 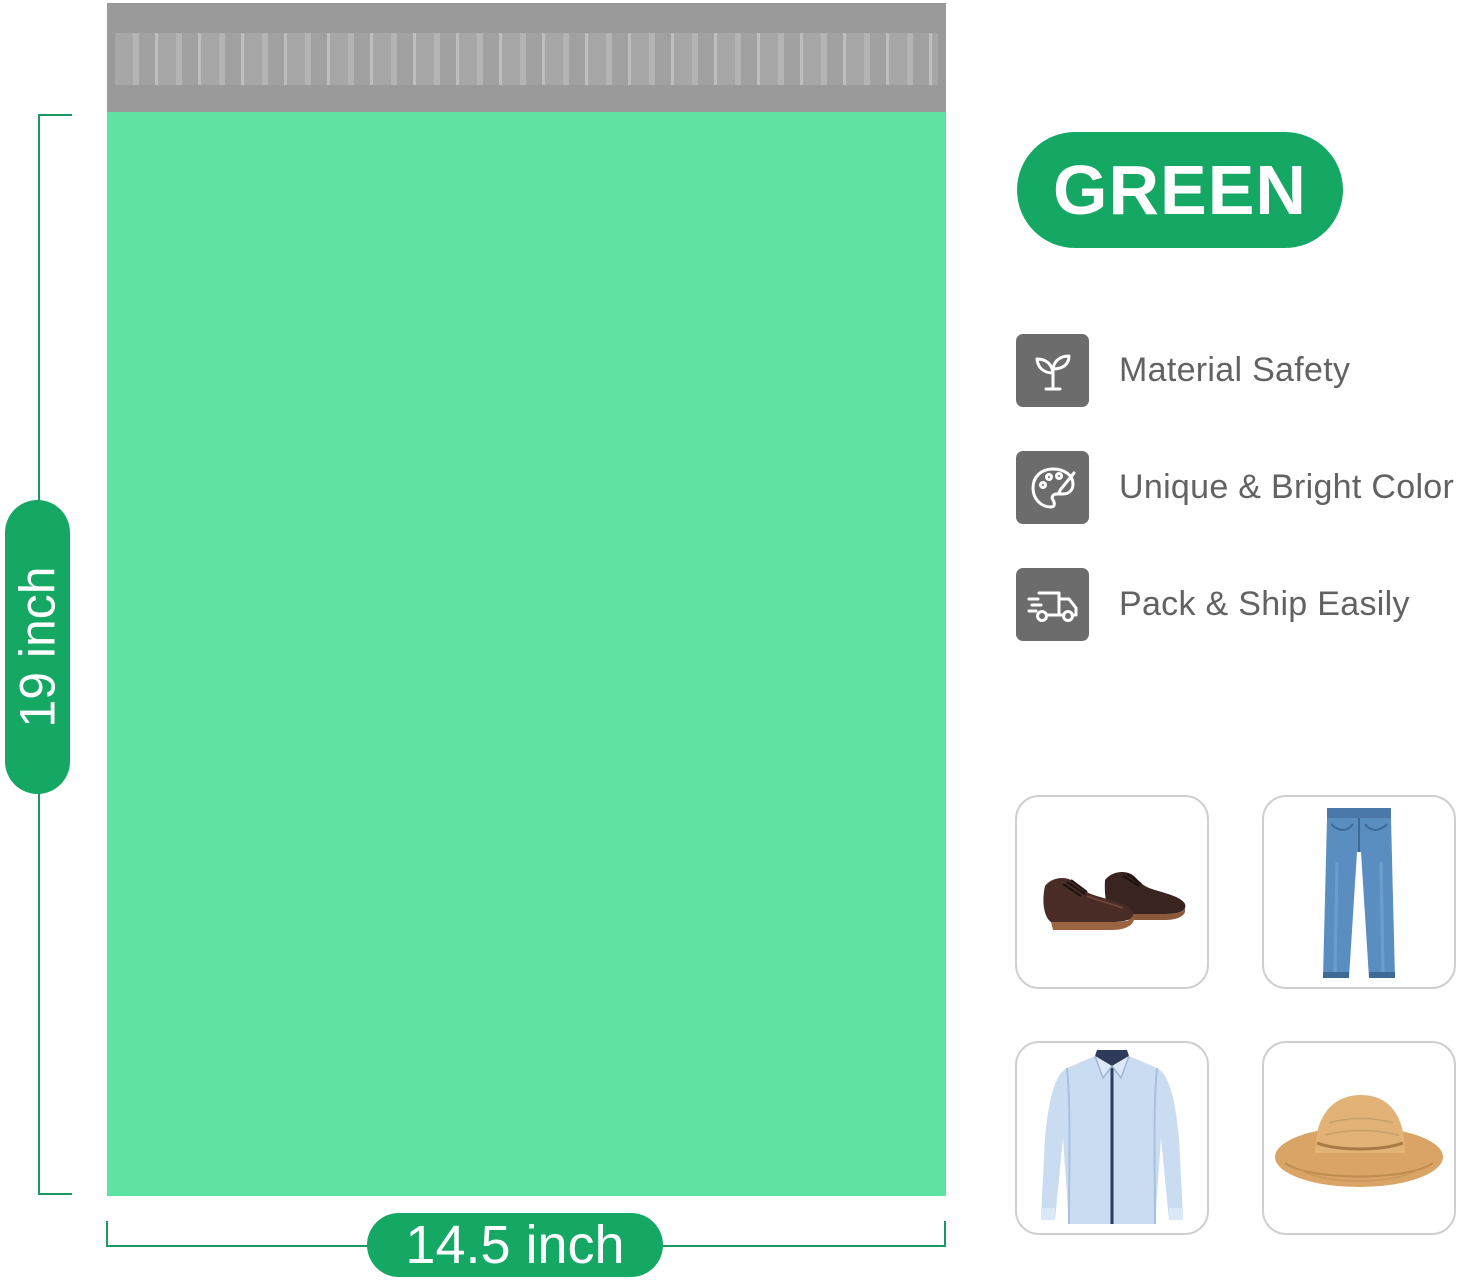 I want to click on feature-label: Pack & Ship Easily, so click(x=1264, y=604).